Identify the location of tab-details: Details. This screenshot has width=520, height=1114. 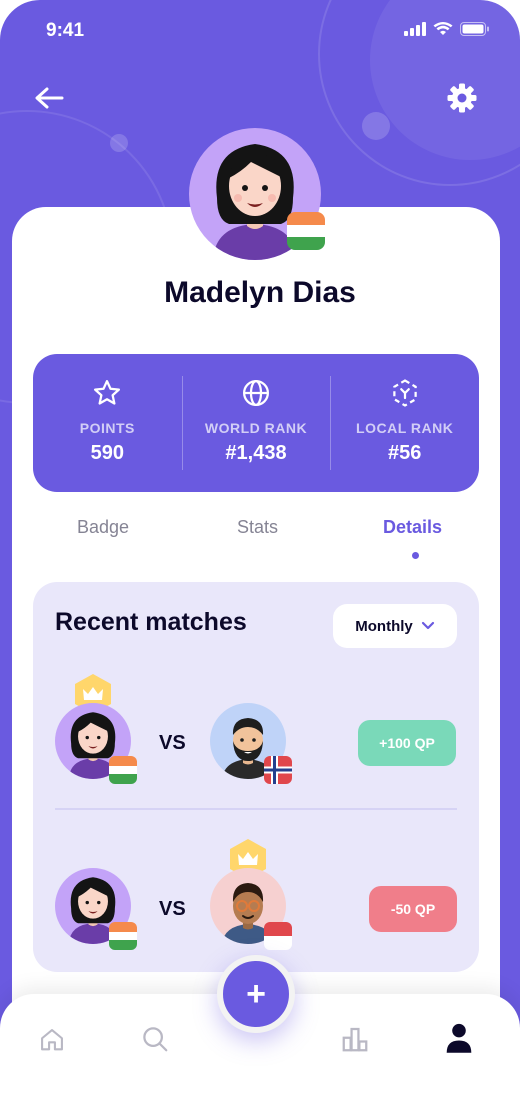
(412, 527).